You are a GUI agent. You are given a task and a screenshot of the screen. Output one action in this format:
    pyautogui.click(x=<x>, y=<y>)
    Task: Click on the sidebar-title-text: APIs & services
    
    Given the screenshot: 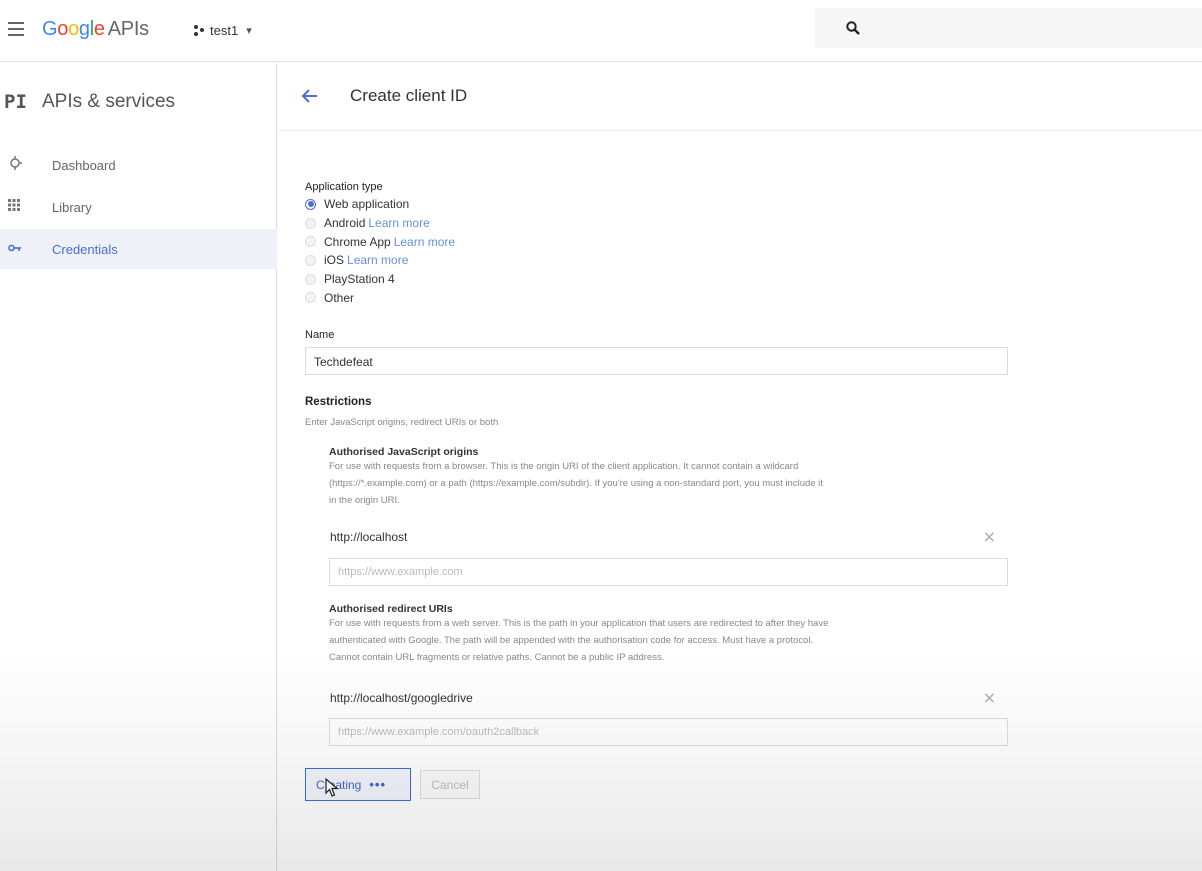 What is the action you would take?
    pyautogui.click(x=109, y=101)
    